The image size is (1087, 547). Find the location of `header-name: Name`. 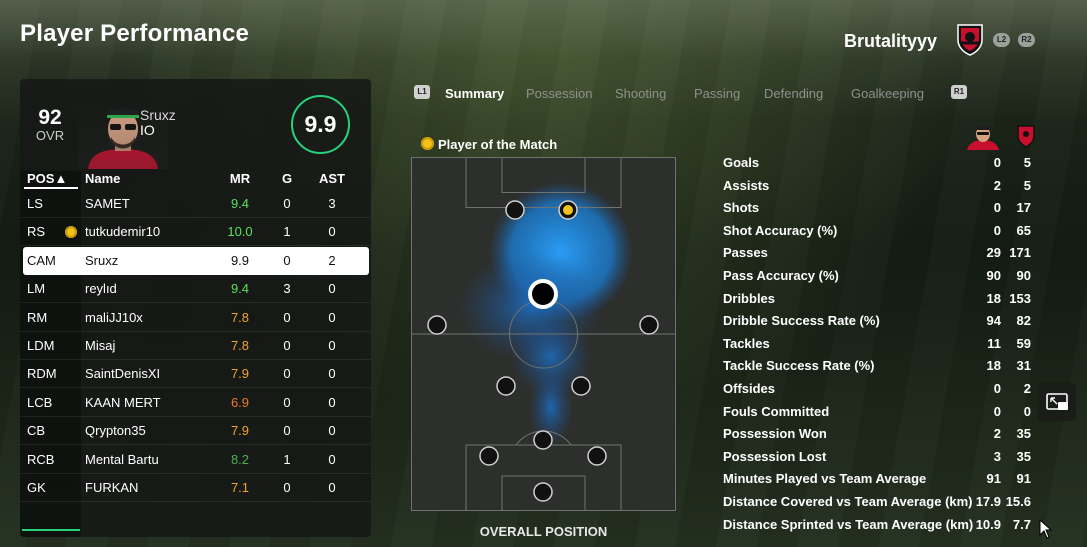

header-name: Name is located at coordinates (102, 178).